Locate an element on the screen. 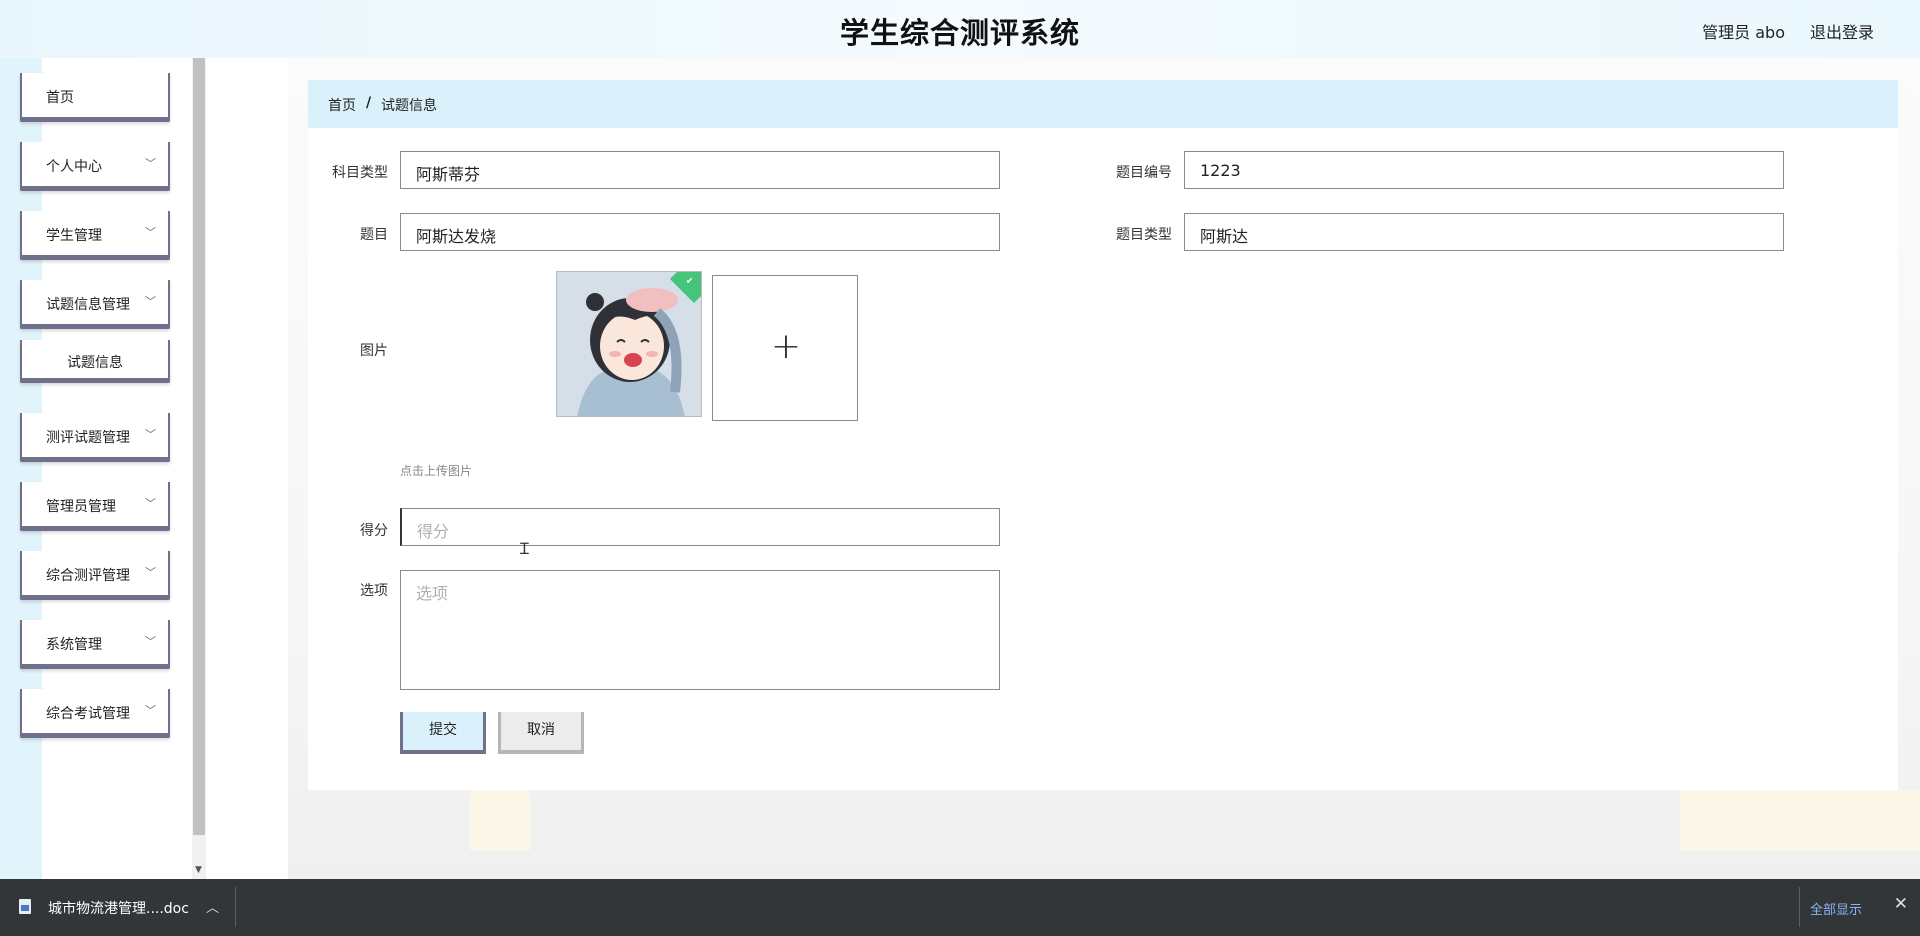  download-filename: 城市物流港管理....doc is located at coordinates (118, 908).